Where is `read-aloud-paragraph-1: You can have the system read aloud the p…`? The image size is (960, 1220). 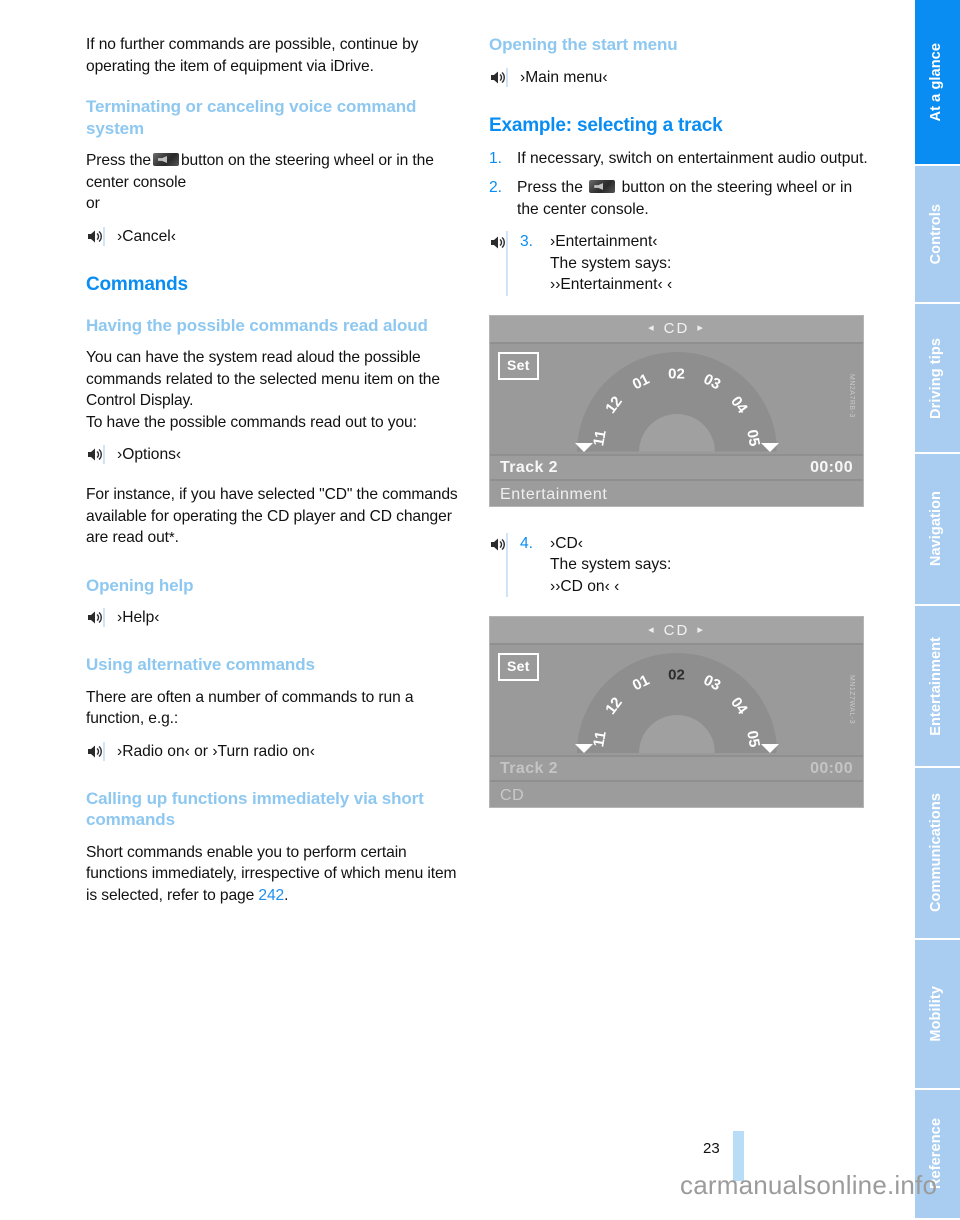 read-aloud-paragraph-1: You can have the system read aloud the p… is located at coordinates (263, 379).